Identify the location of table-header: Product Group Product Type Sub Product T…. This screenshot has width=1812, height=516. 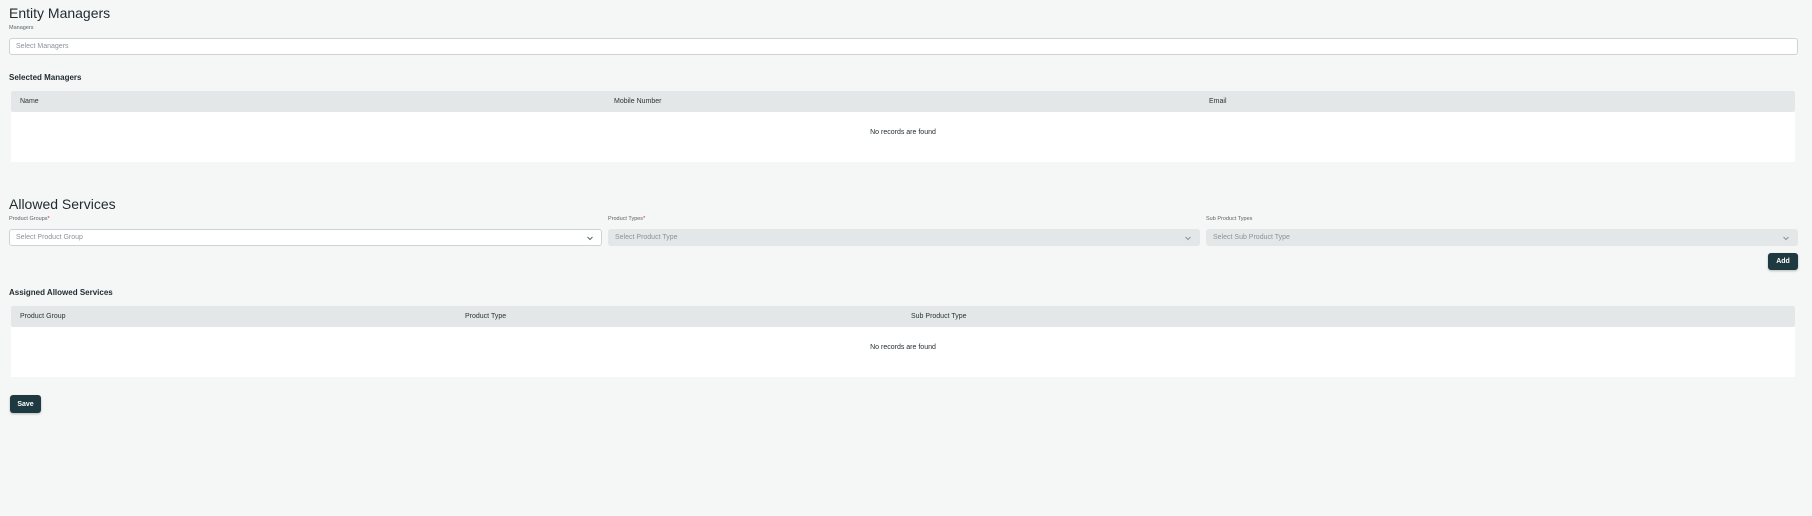
(903, 316).